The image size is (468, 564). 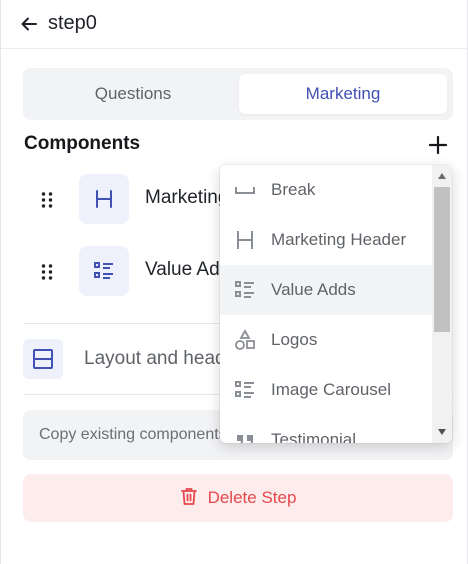 What do you see at coordinates (442, 176) in the screenshot?
I see `scroll-up-arrow-icon` at bounding box center [442, 176].